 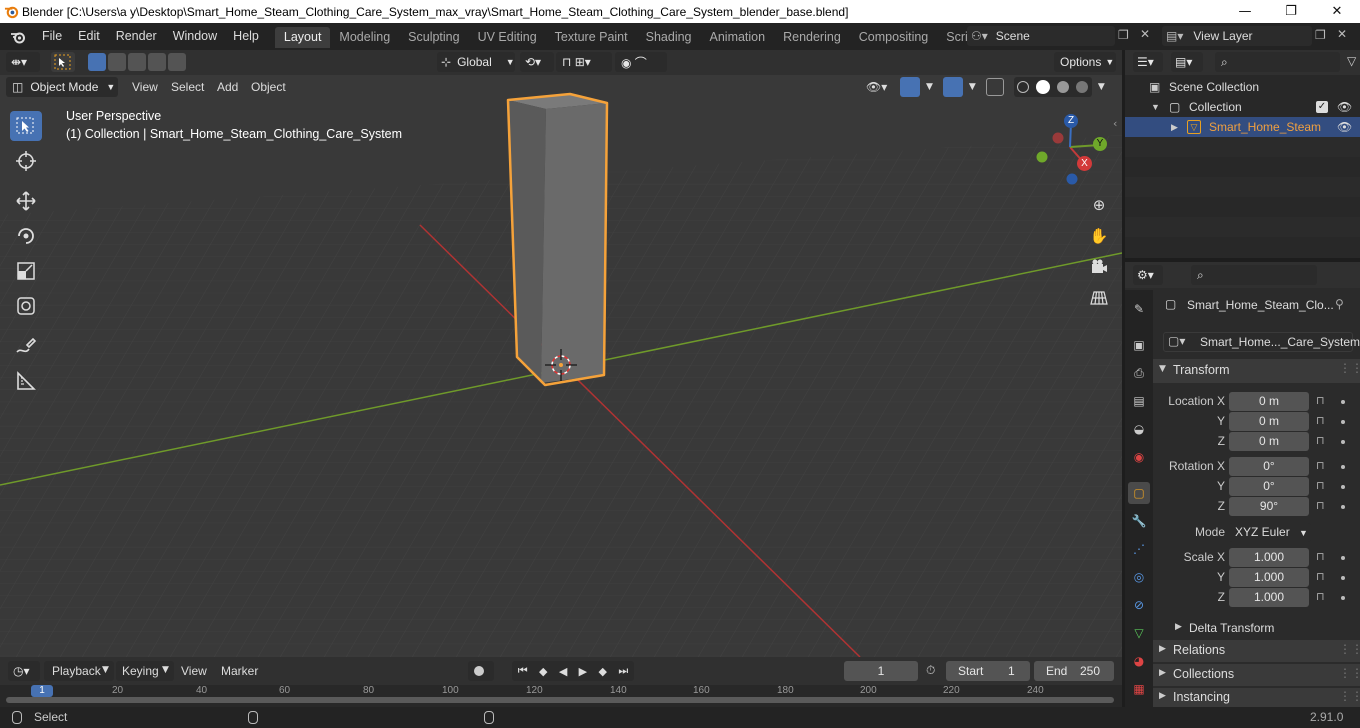 I want to click on outliner-scene-collection: ▣ Scene Collection, so click(x=1242, y=87).